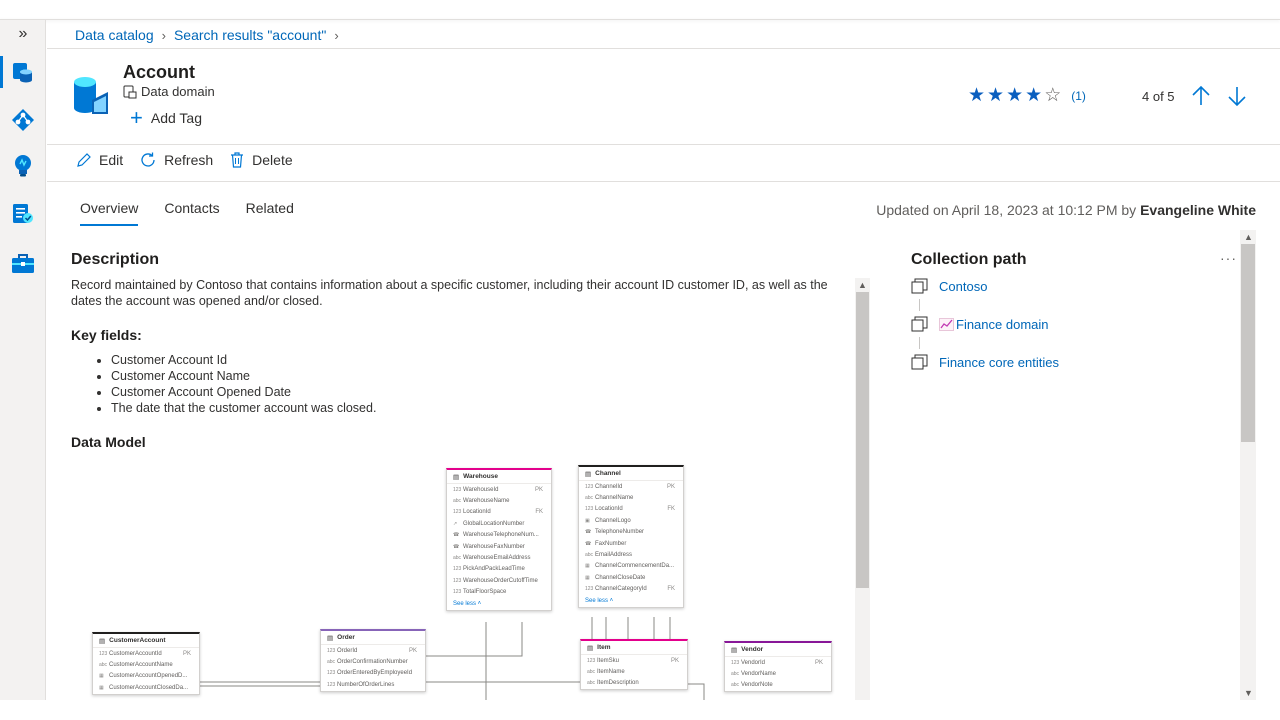 The width and height of the screenshot is (1280, 720). Describe the element at coordinates (486, 501) in the screenshot. I see `field-name: WarehouseName` at that location.